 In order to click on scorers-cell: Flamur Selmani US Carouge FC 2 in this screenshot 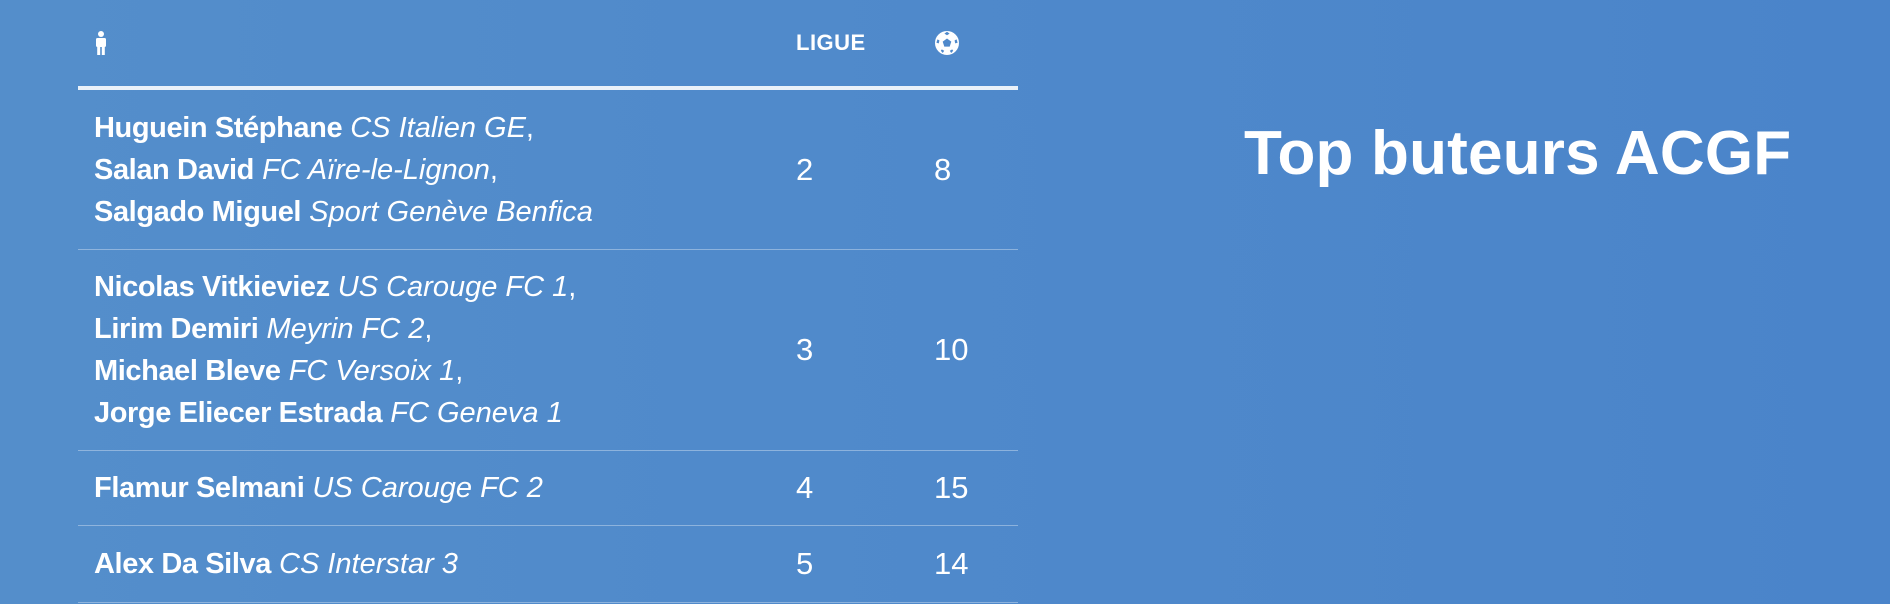, I will do `click(437, 488)`.